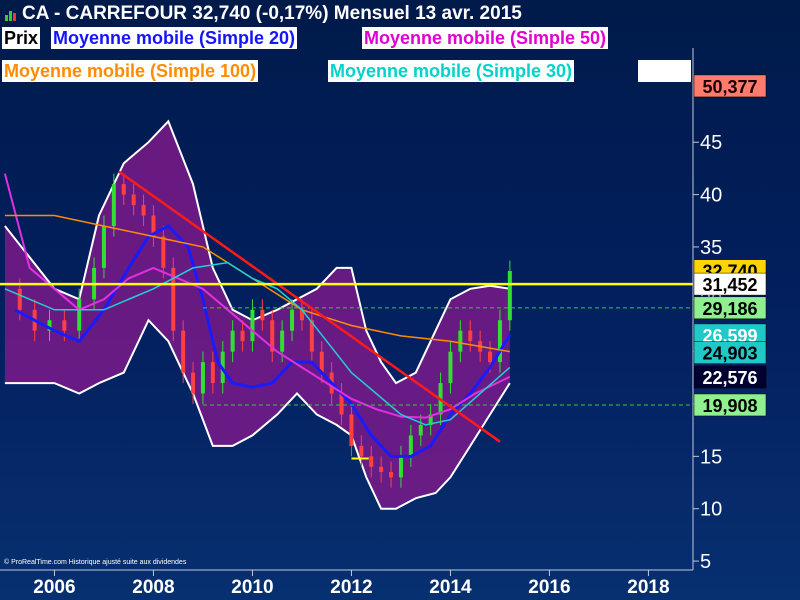 This screenshot has height=600, width=800. Describe the element at coordinates (665, 71) in the screenshot. I see `indicator-label: Boll s` at that location.